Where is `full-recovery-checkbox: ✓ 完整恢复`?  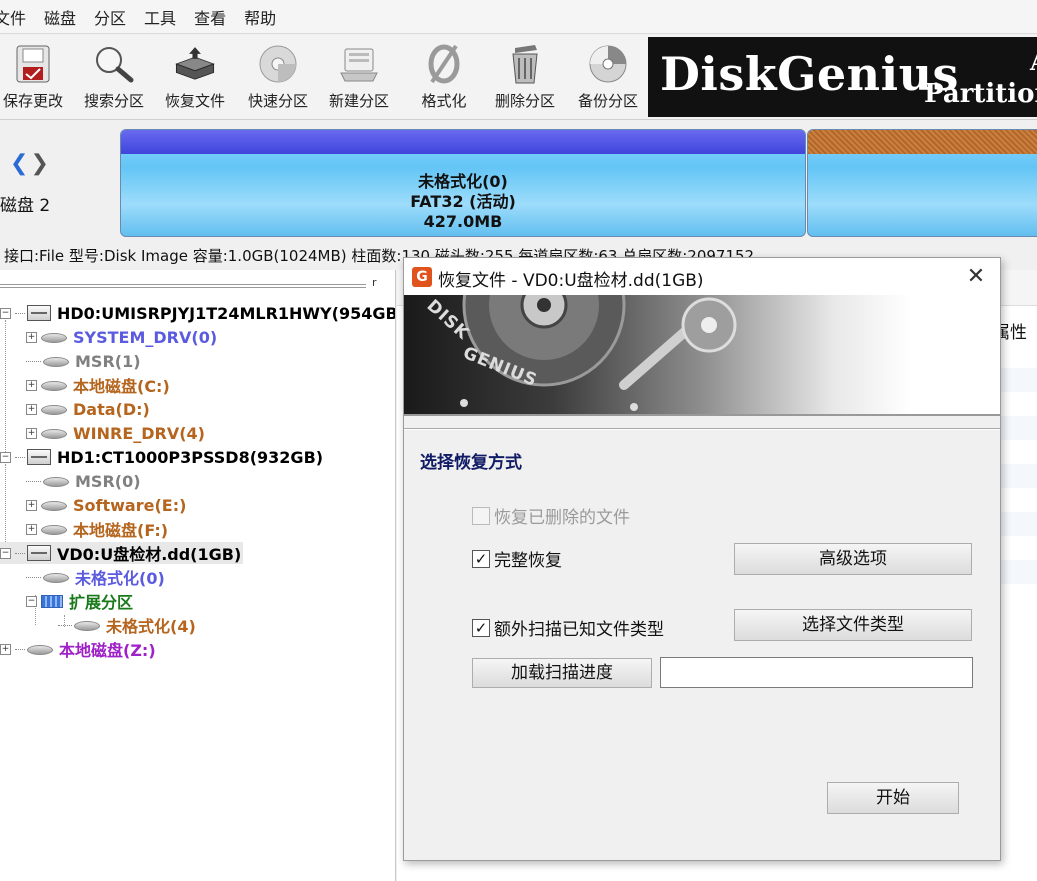 full-recovery-checkbox: ✓ 完整恢复 is located at coordinates (517, 558).